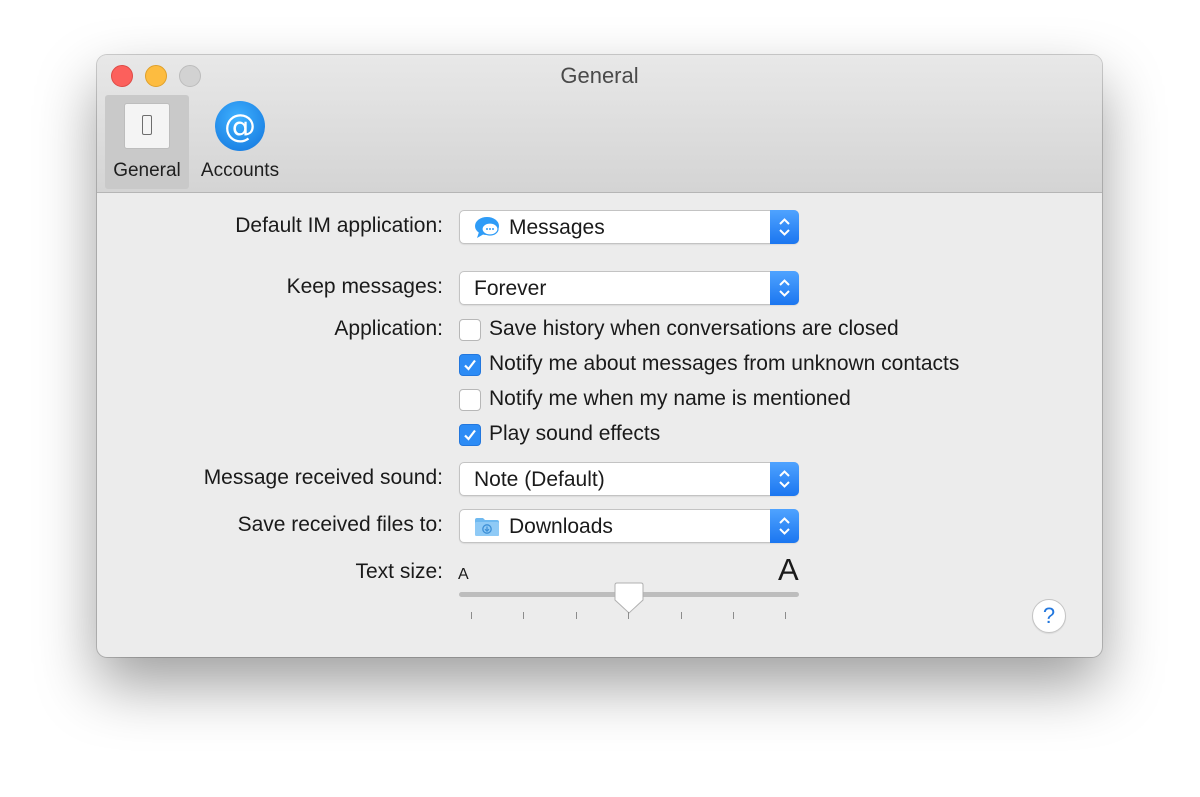  What do you see at coordinates (788, 569) in the screenshot?
I see `text-size-large-label: A` at bounding box center [788, 569].